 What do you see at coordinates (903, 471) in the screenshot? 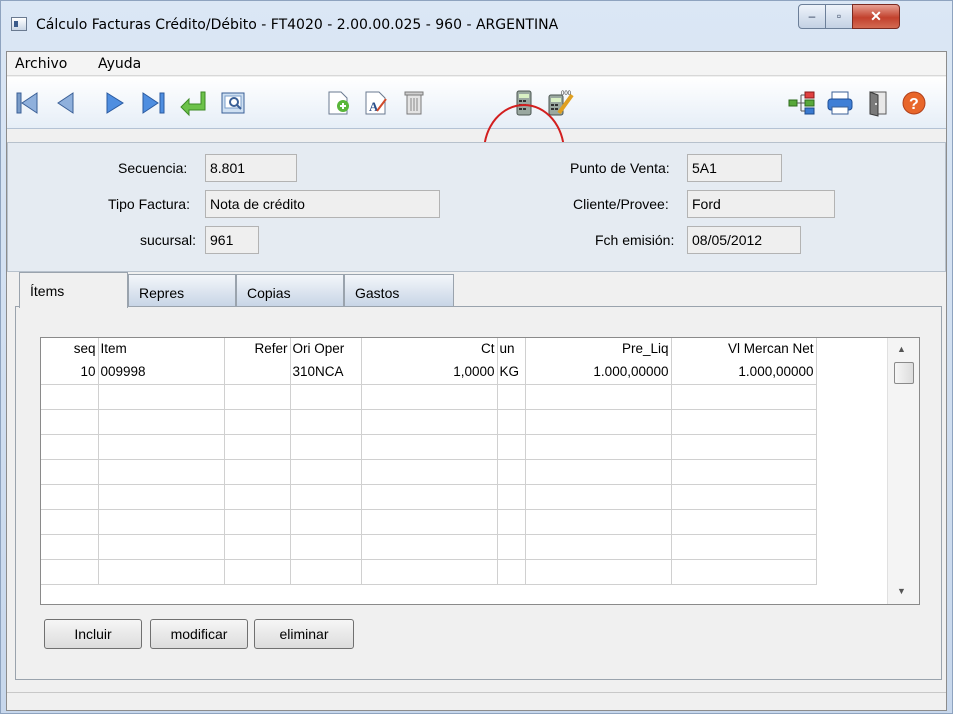
I see `grid-vertical-scrollbar: ▲ ▼` at bounding box center [903, 471].